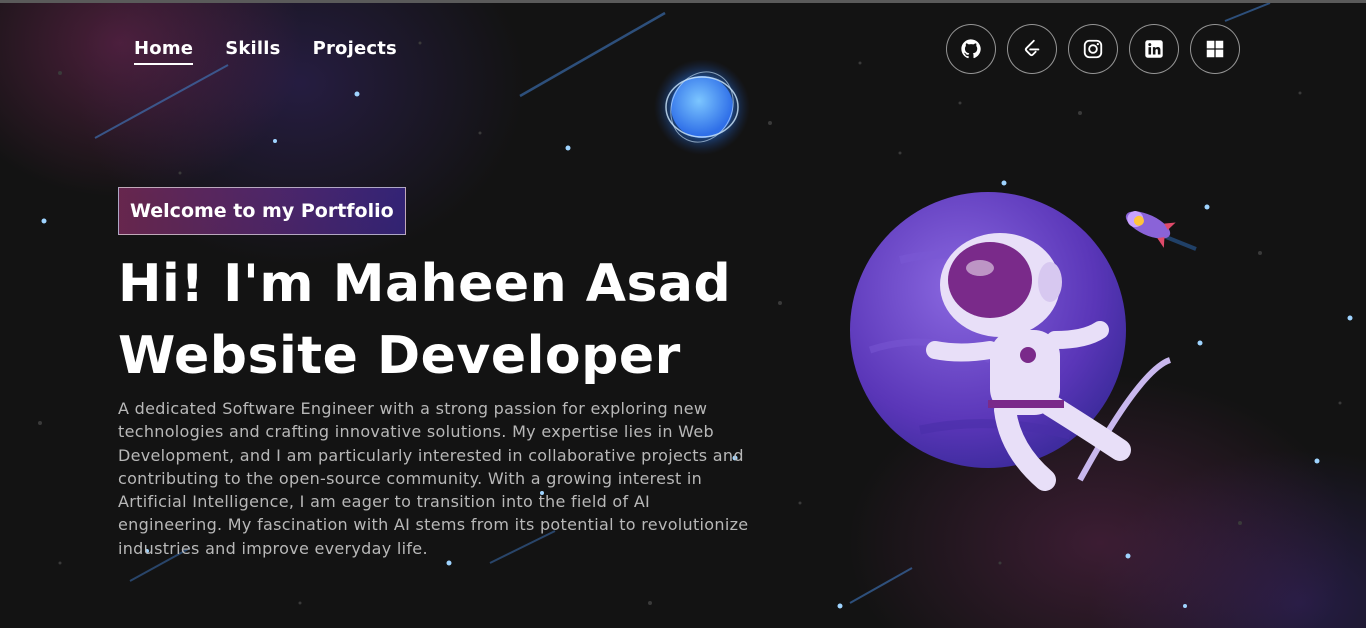 The image size is (1366, 628). I want to click on hero-headline: Hi! I'm Maheen Asad Website Developer, so click(424, 320).